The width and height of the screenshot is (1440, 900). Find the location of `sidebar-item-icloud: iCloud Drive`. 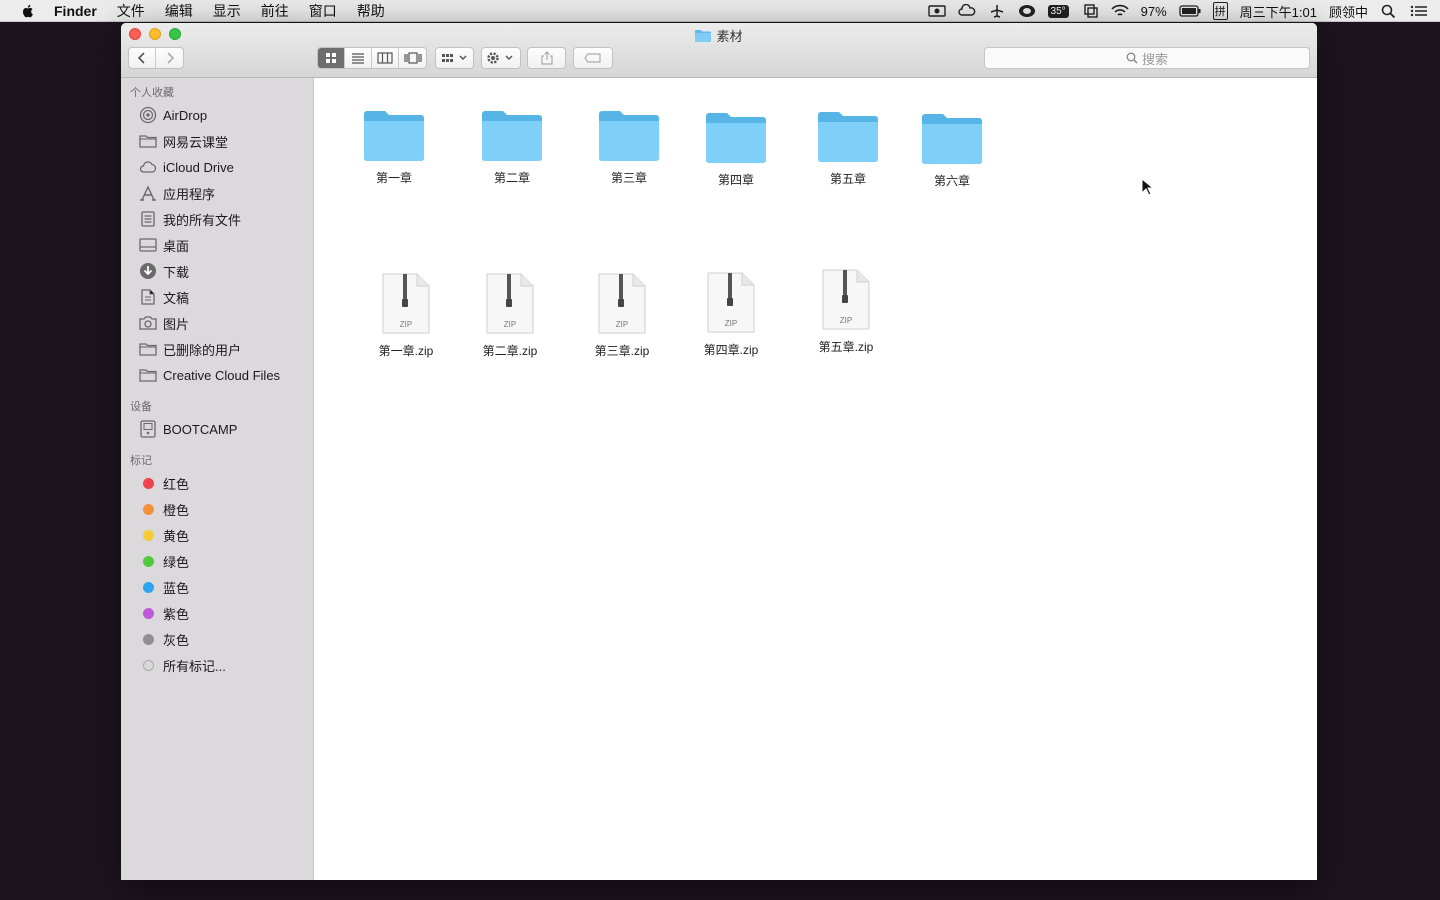

sidebar-item-icloud: iCloud Drive is located at coordinates (186, 167).